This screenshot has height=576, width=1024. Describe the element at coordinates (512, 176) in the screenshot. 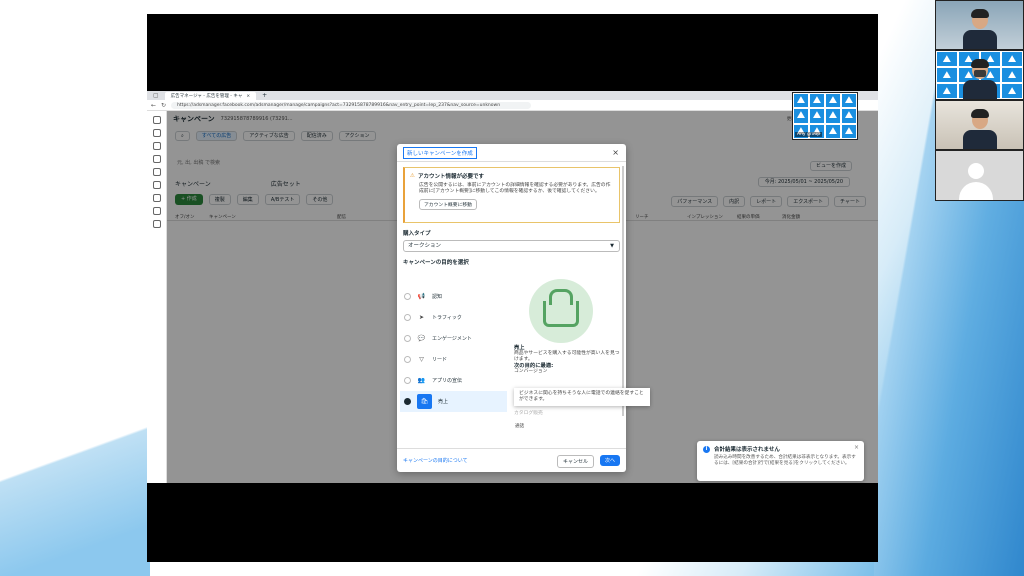

I see `warning-title-row: ⚠ アカウント情報が必要です` at that location.